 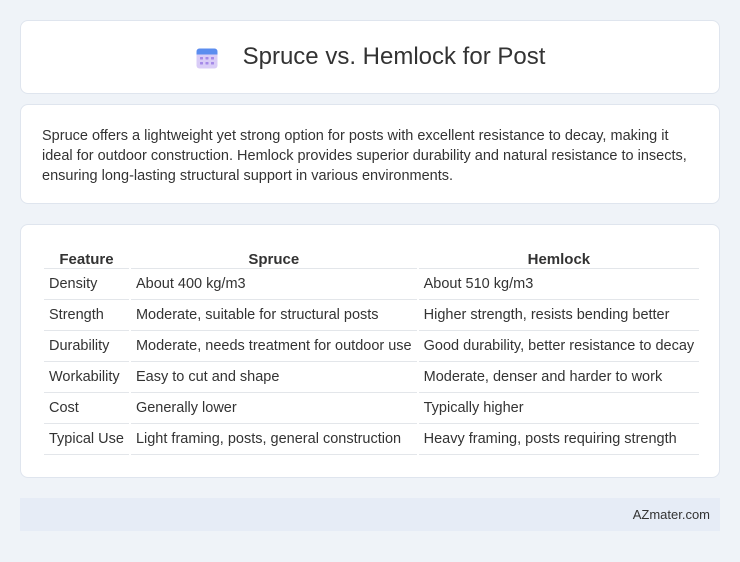 I want to click on title-card: Spruce vs. Hemlock for Post, so click(x=370, y=57).